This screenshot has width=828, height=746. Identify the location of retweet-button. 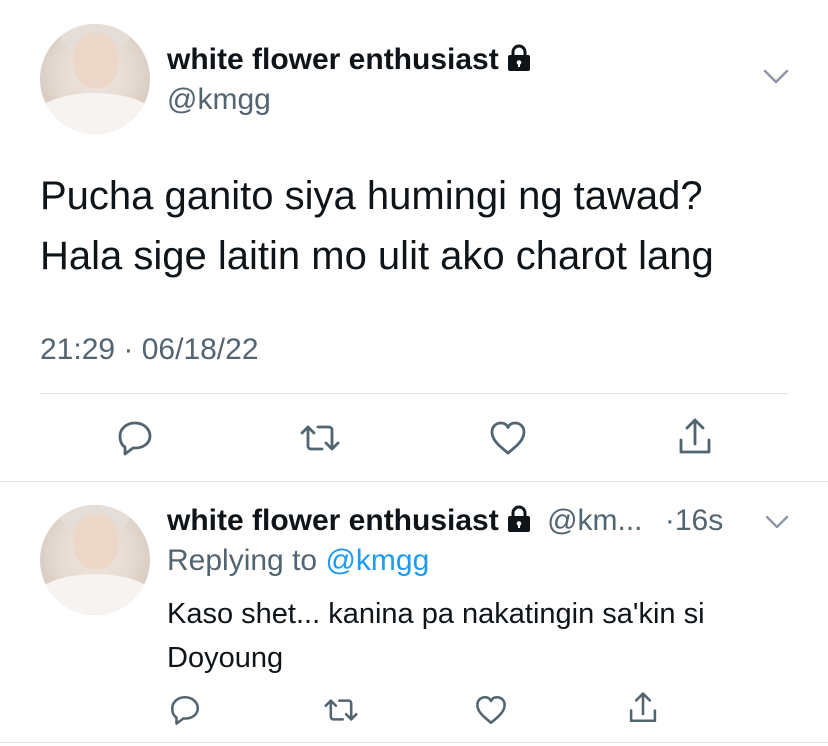
(320, 438).